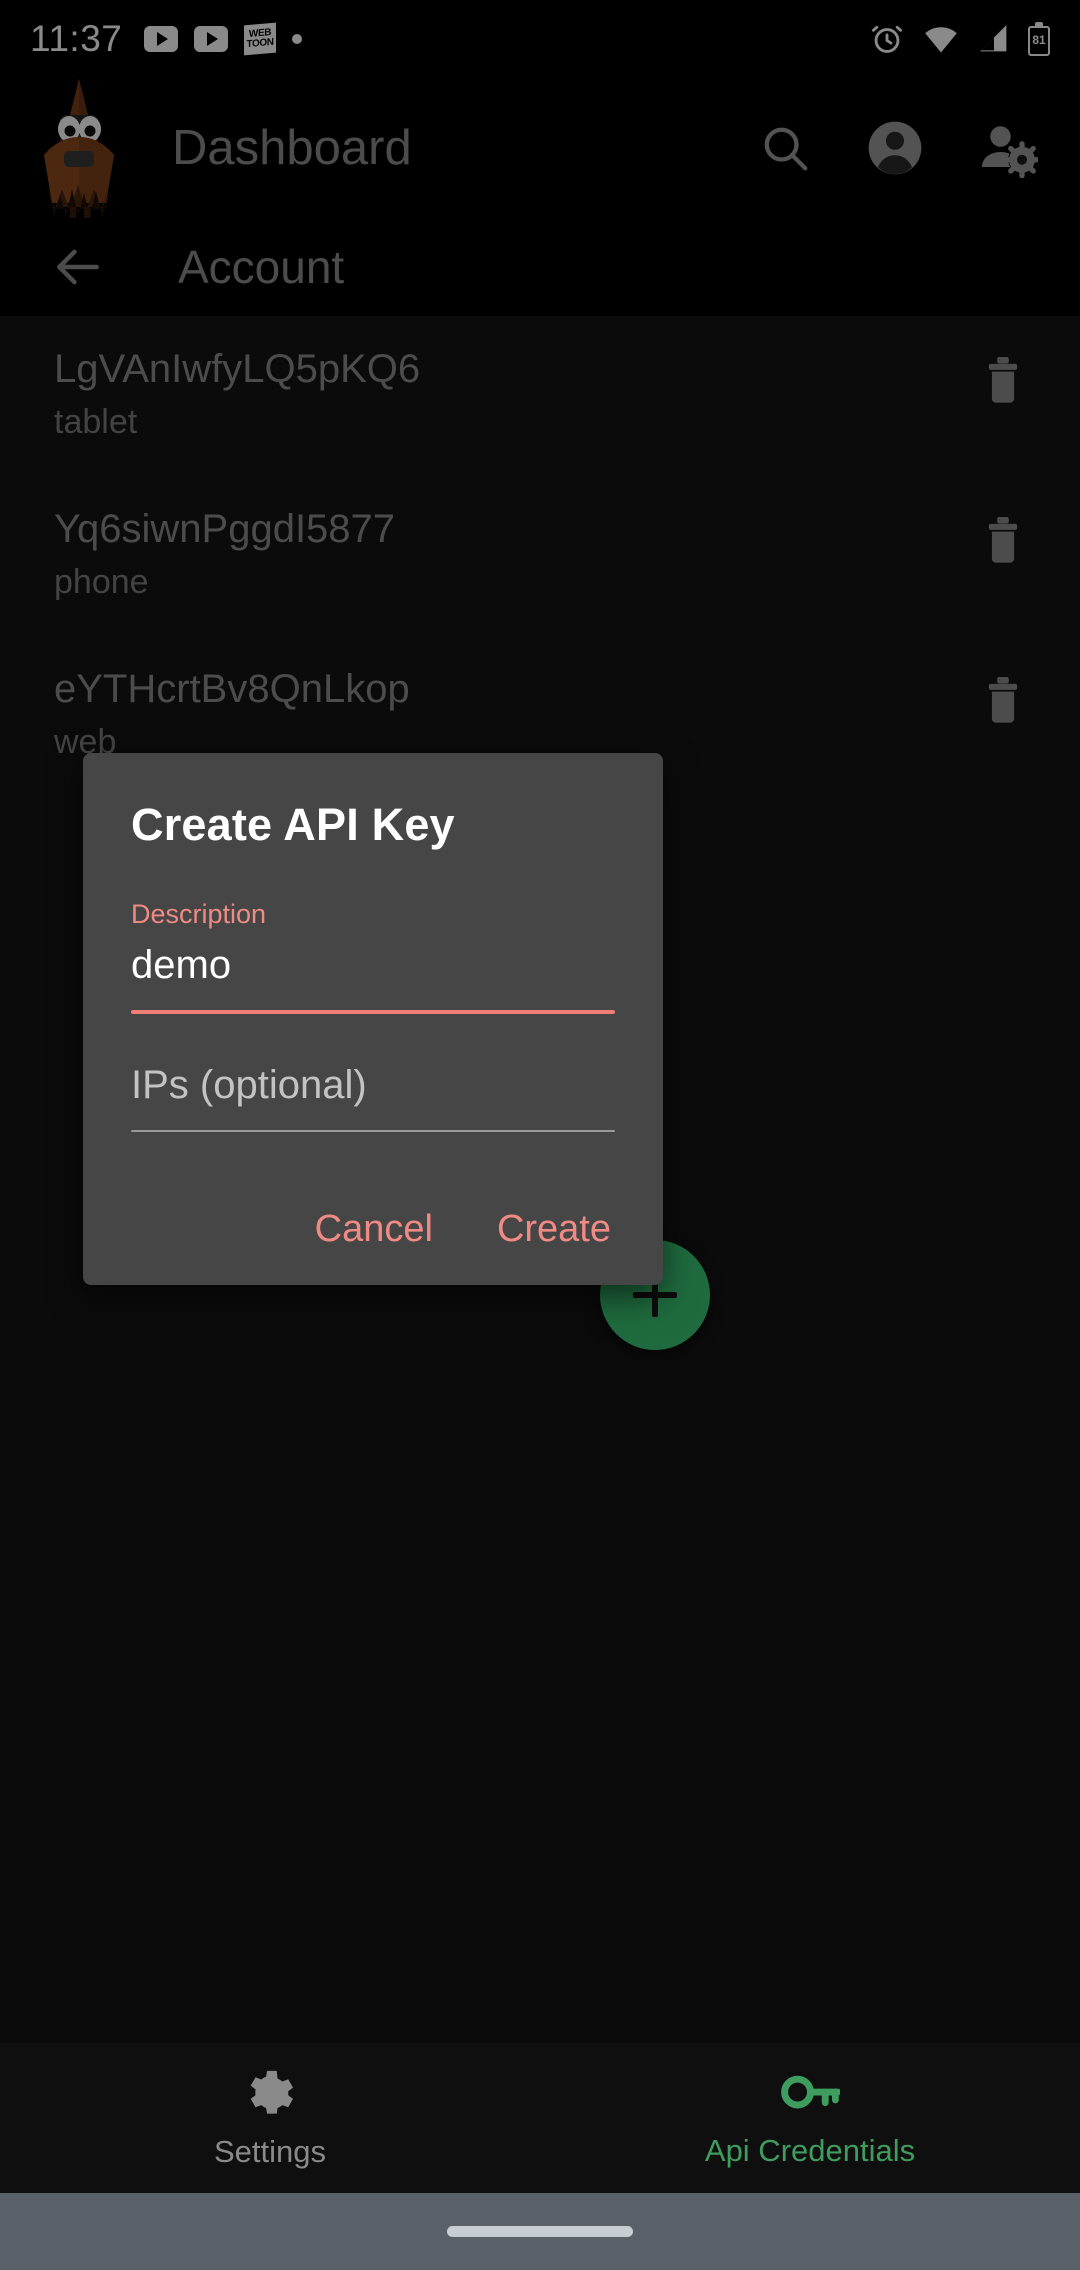 This screenshot has height=2270, width=1080. I want to click on dialog-actions: Cancel Create, so click(373, 1229).